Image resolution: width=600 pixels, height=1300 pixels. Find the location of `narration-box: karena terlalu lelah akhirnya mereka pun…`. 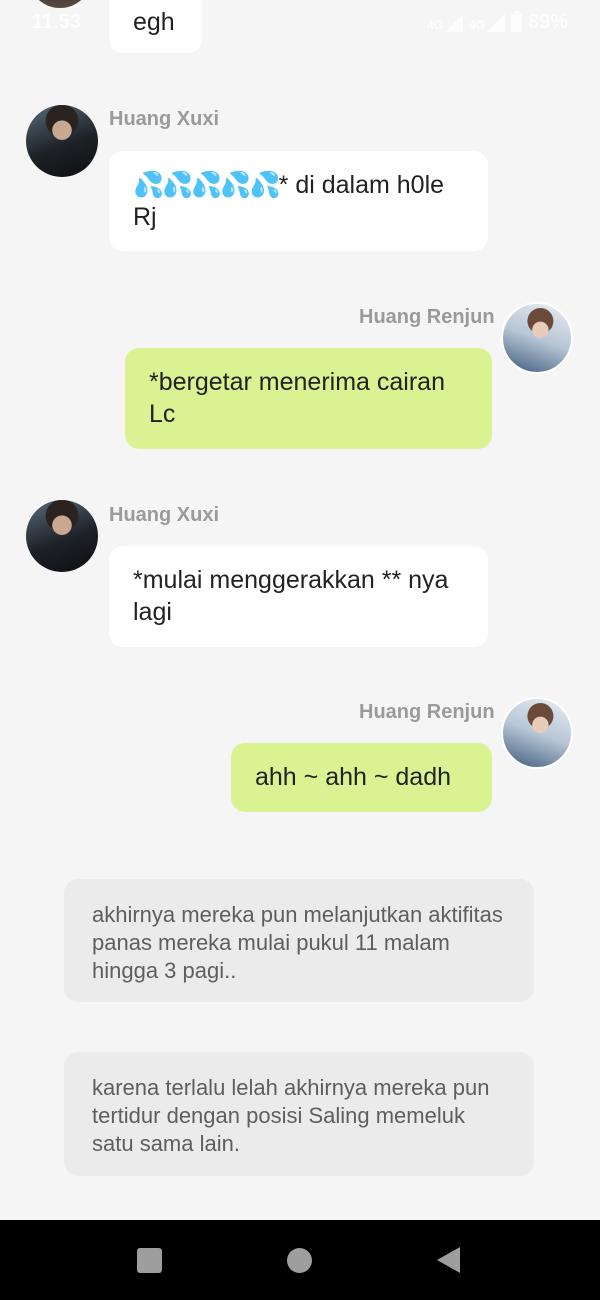

narration-box: karena terlalu lelah akhirnya mereka pun… is located at coordinates (299, 1114).